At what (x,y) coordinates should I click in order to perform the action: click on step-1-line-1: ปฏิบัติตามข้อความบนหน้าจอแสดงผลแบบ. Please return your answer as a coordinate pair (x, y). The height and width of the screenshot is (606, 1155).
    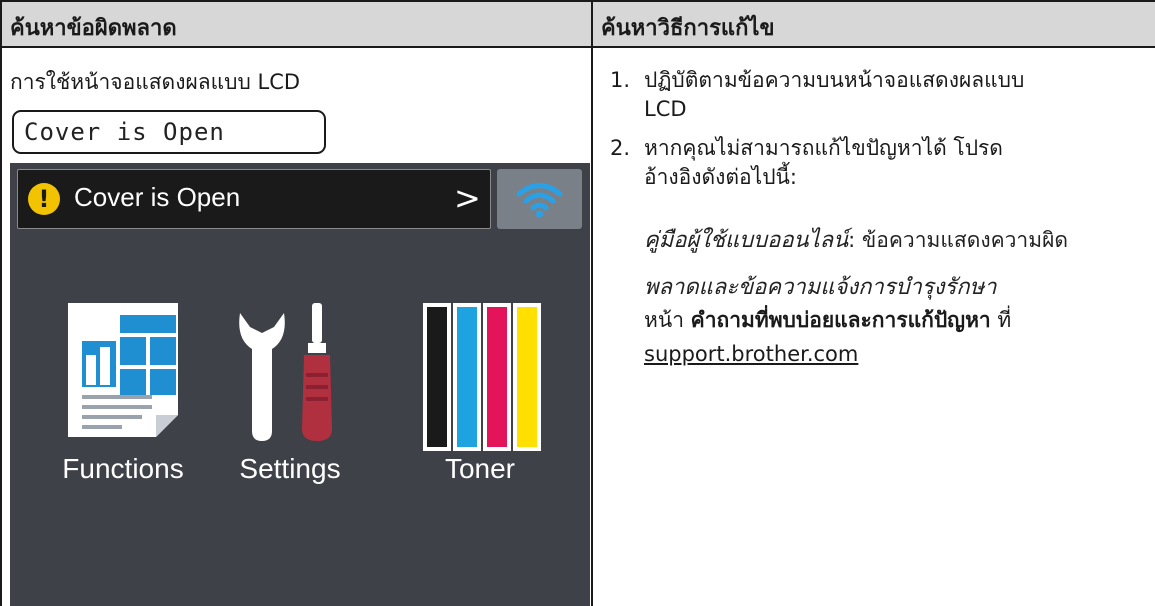
    Looking at the image, I should click on (834, 80).